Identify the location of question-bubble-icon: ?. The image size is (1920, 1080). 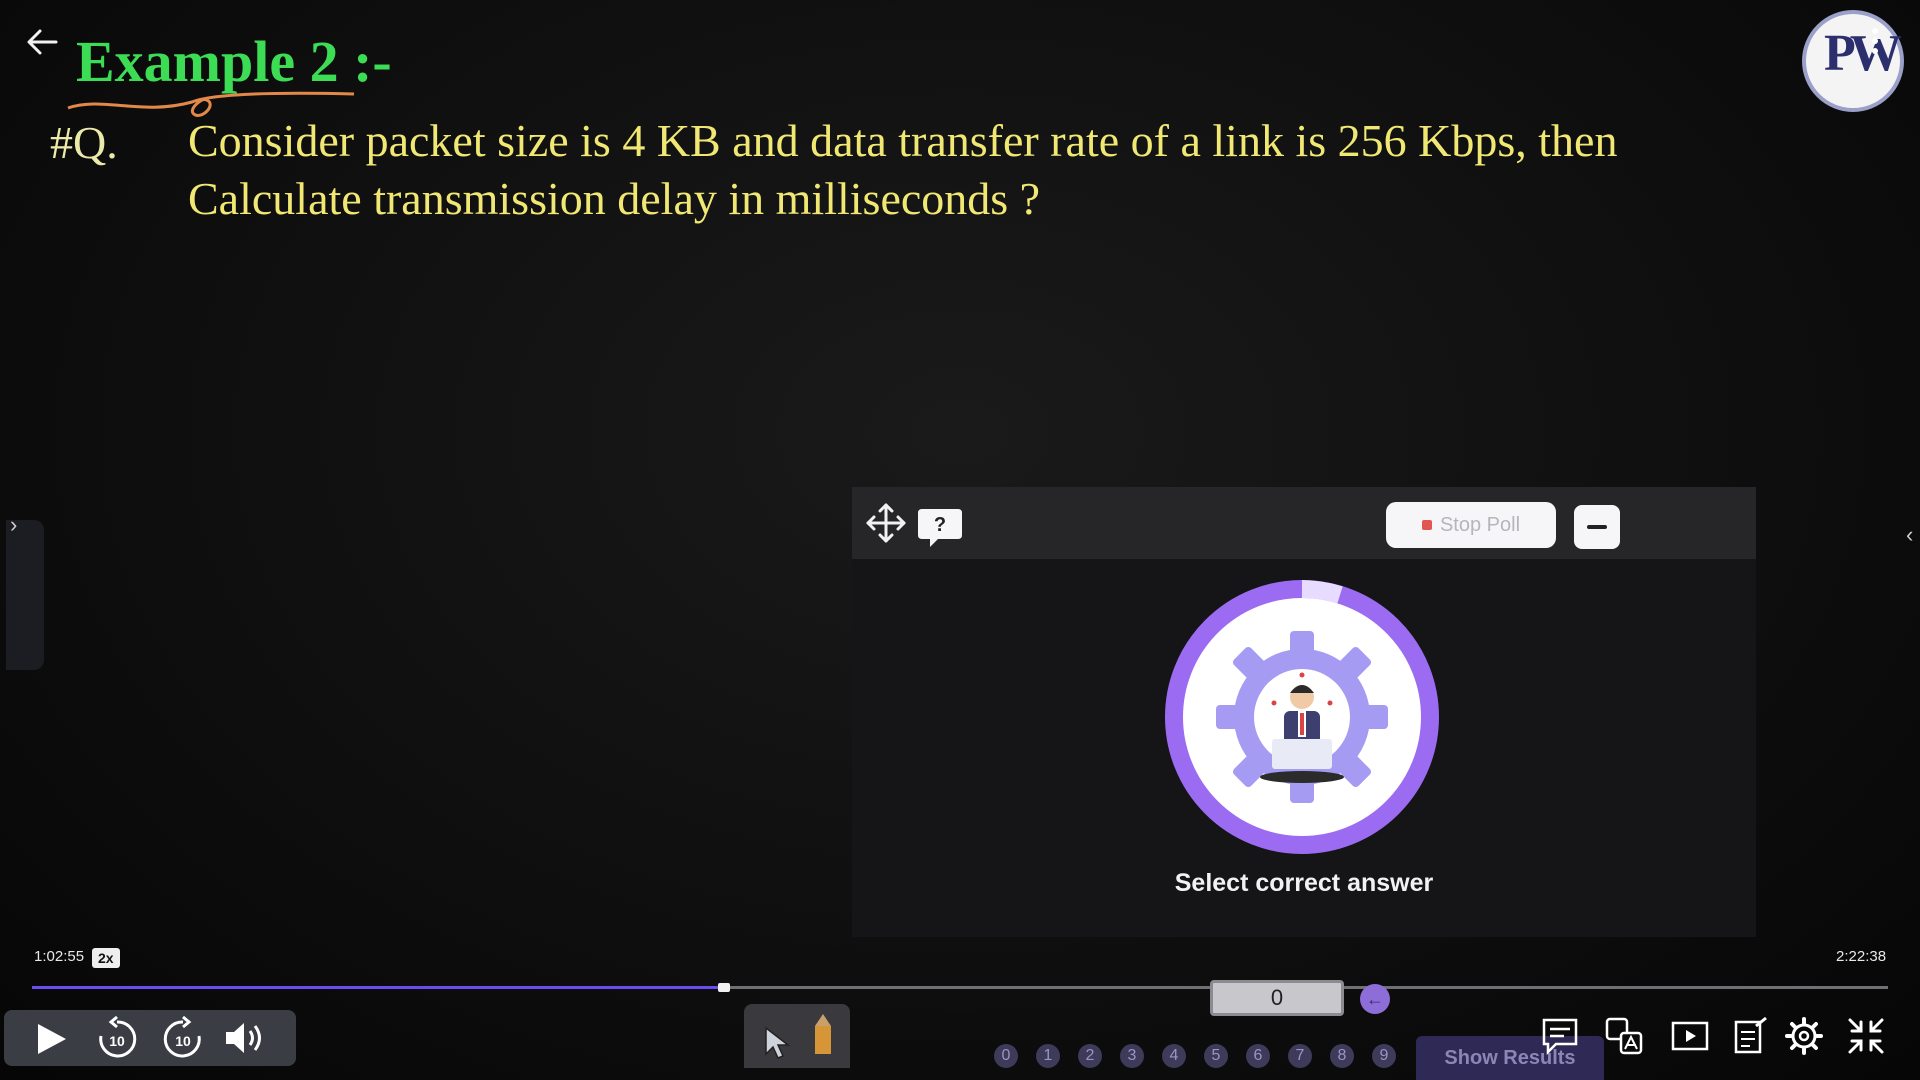
(940, 527).